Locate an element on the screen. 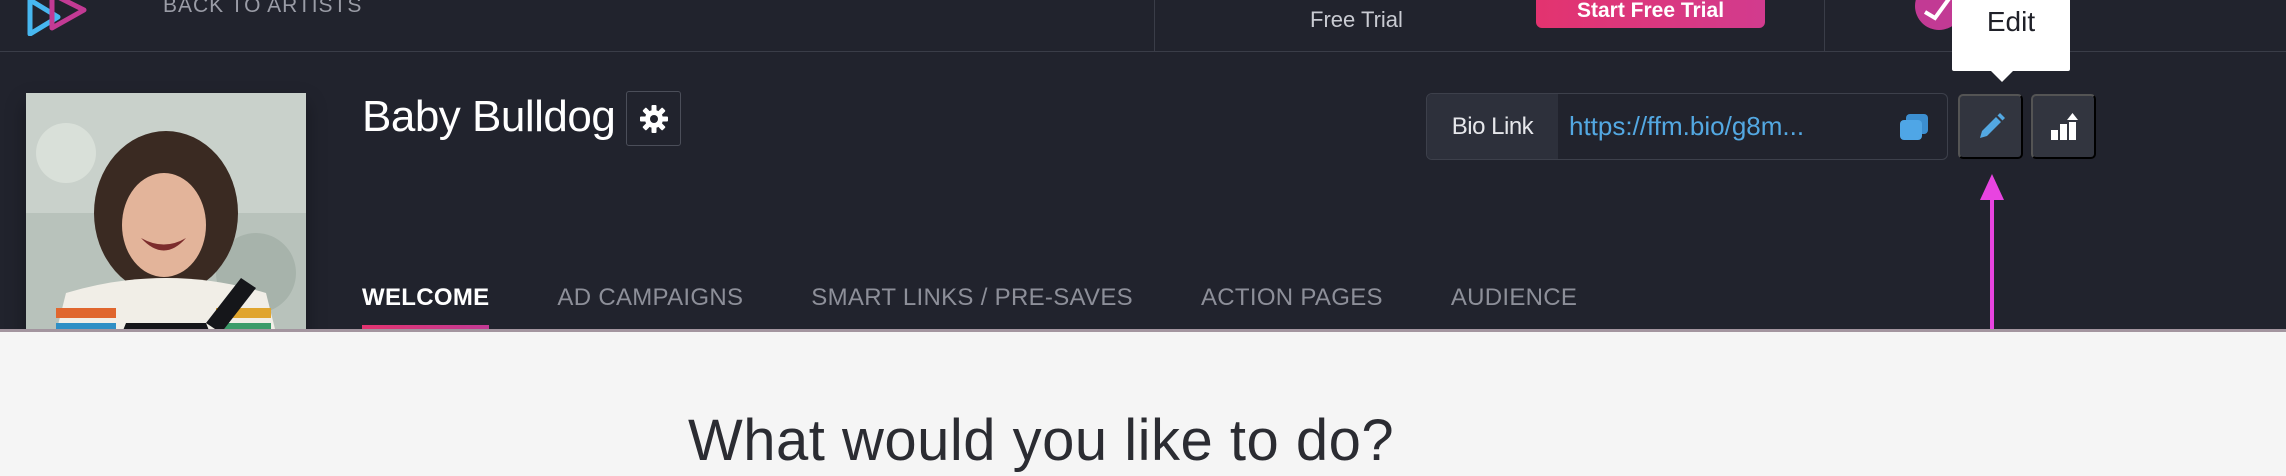 The height and width of the screenshot is (476, 2286). edit-button is located at coordinates (1990, 126).